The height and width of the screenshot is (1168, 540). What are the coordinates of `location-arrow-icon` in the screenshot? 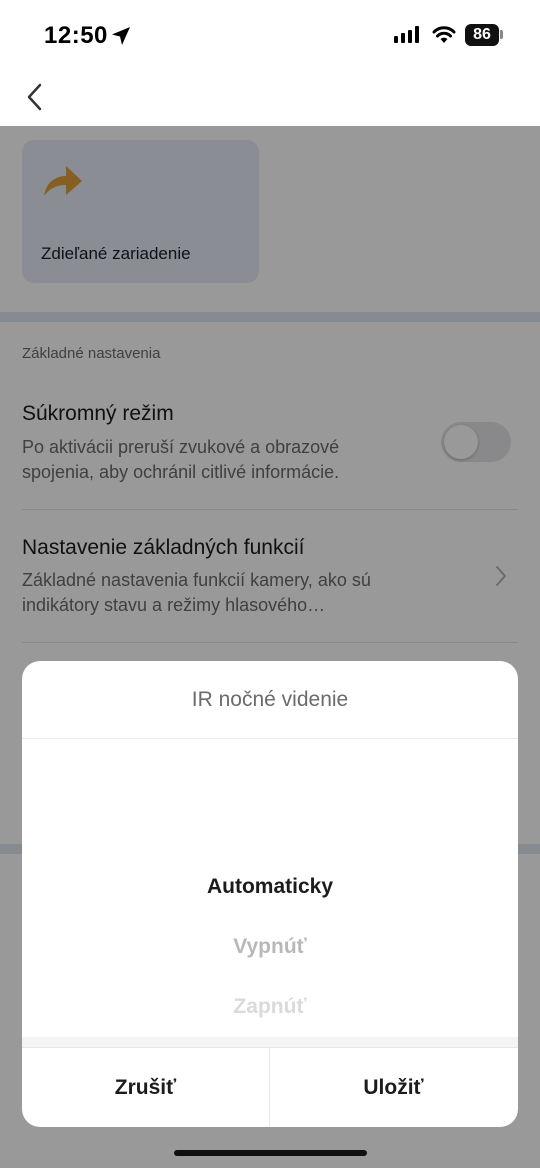 It's located at (121, 36).